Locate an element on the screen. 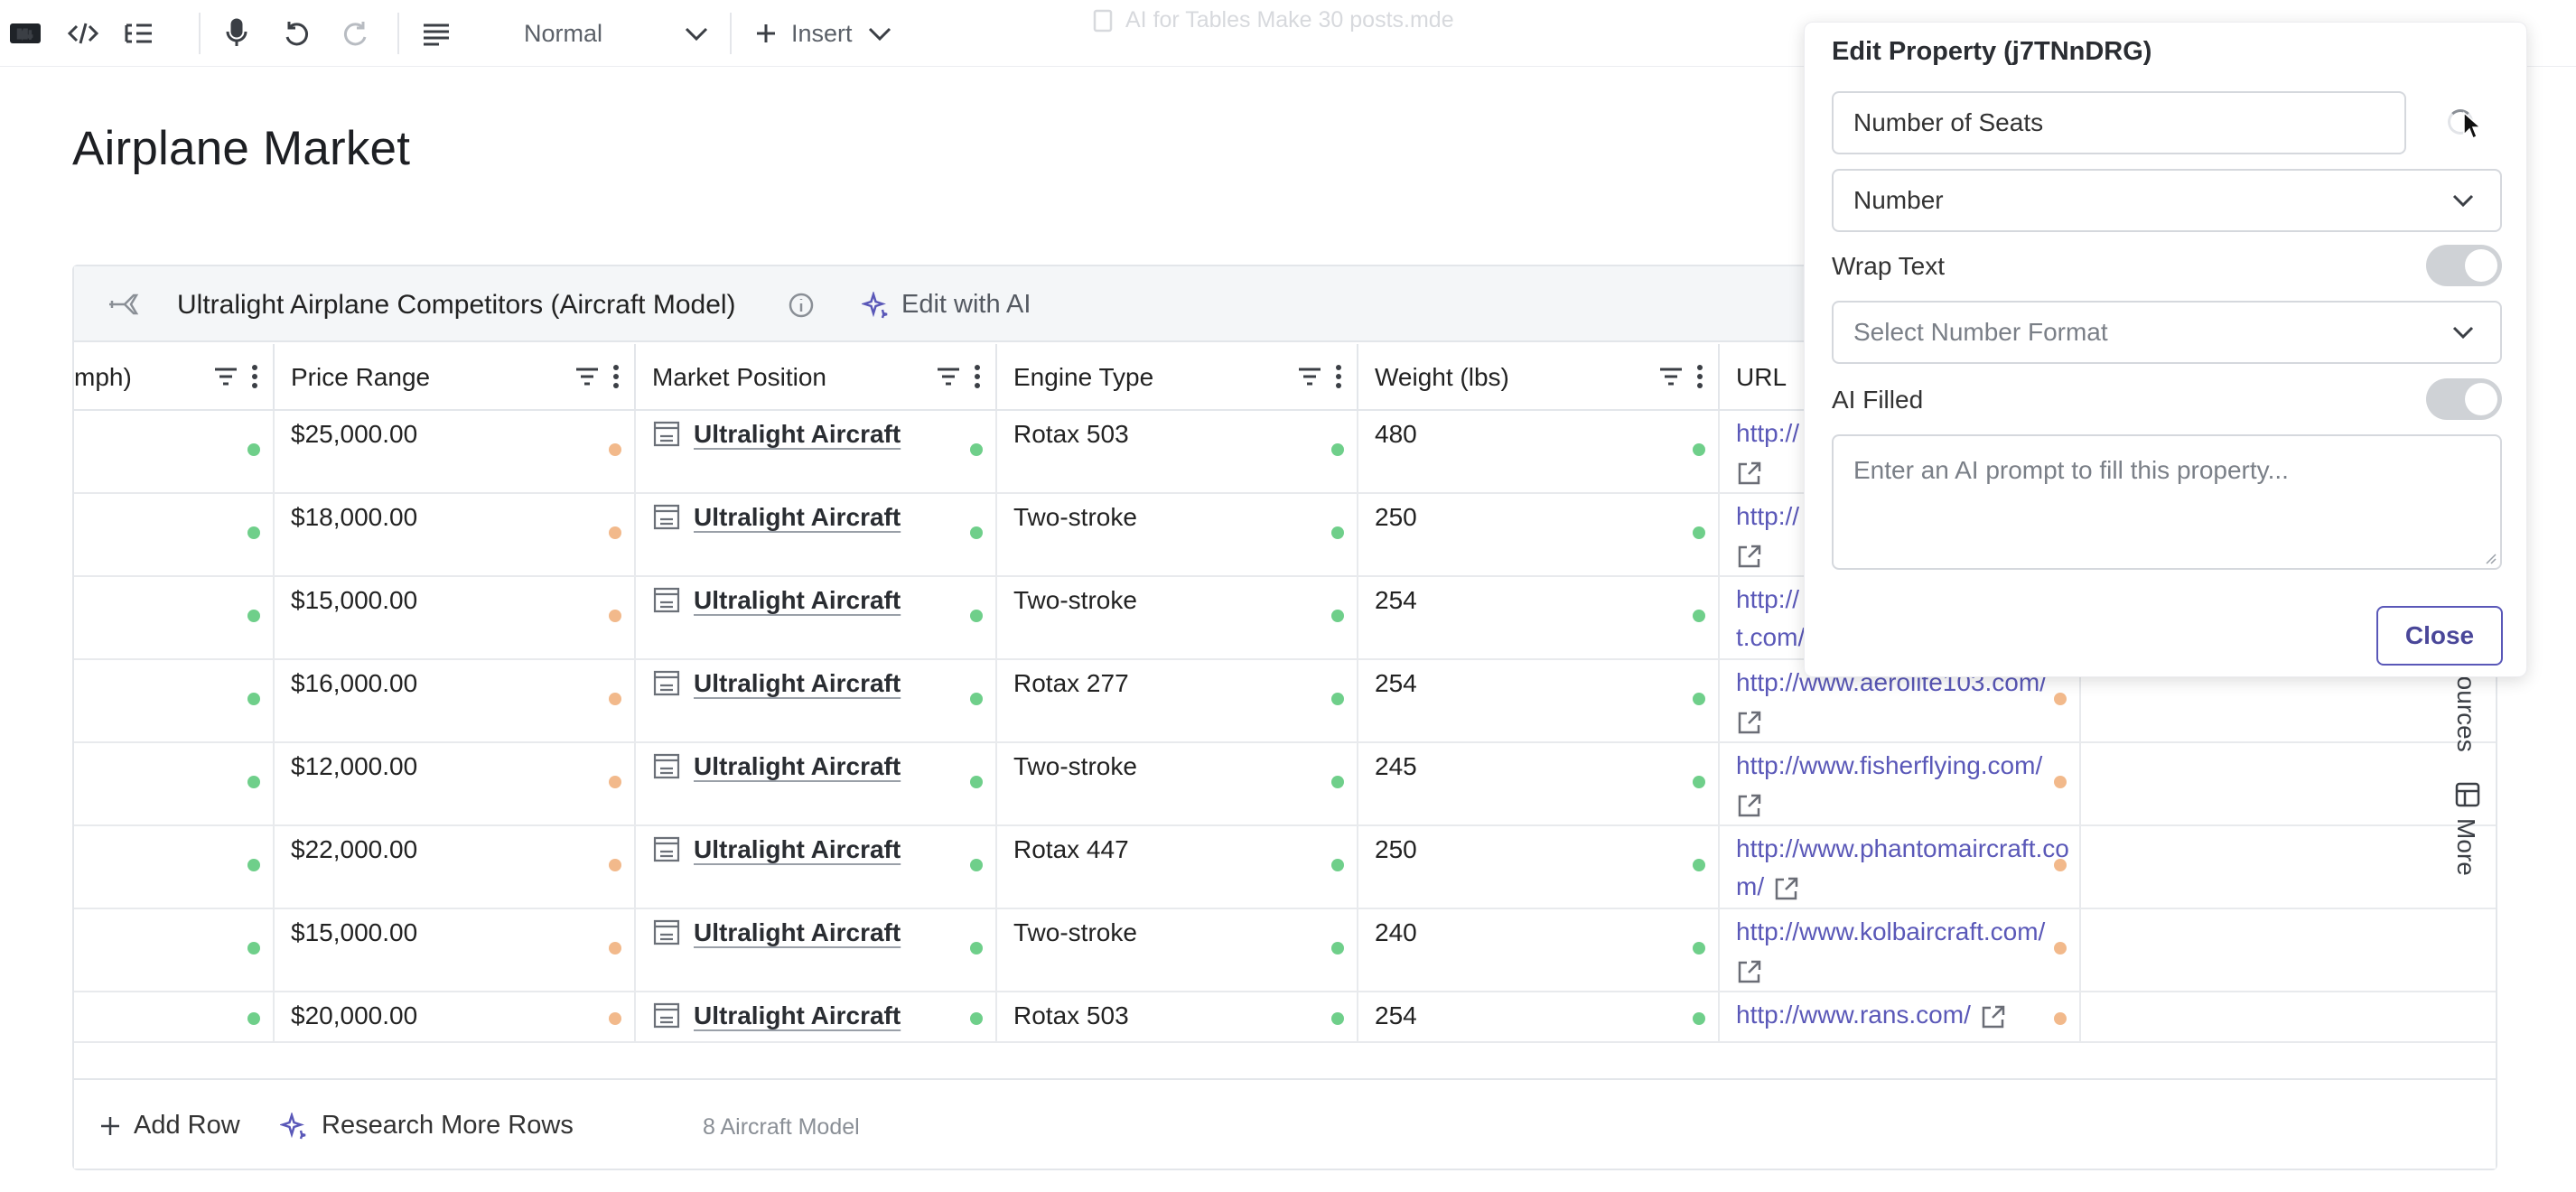 This screenshot has width=2576, height=1192. property-name-input: Number of Seats is located at coordinates (2119, 123).